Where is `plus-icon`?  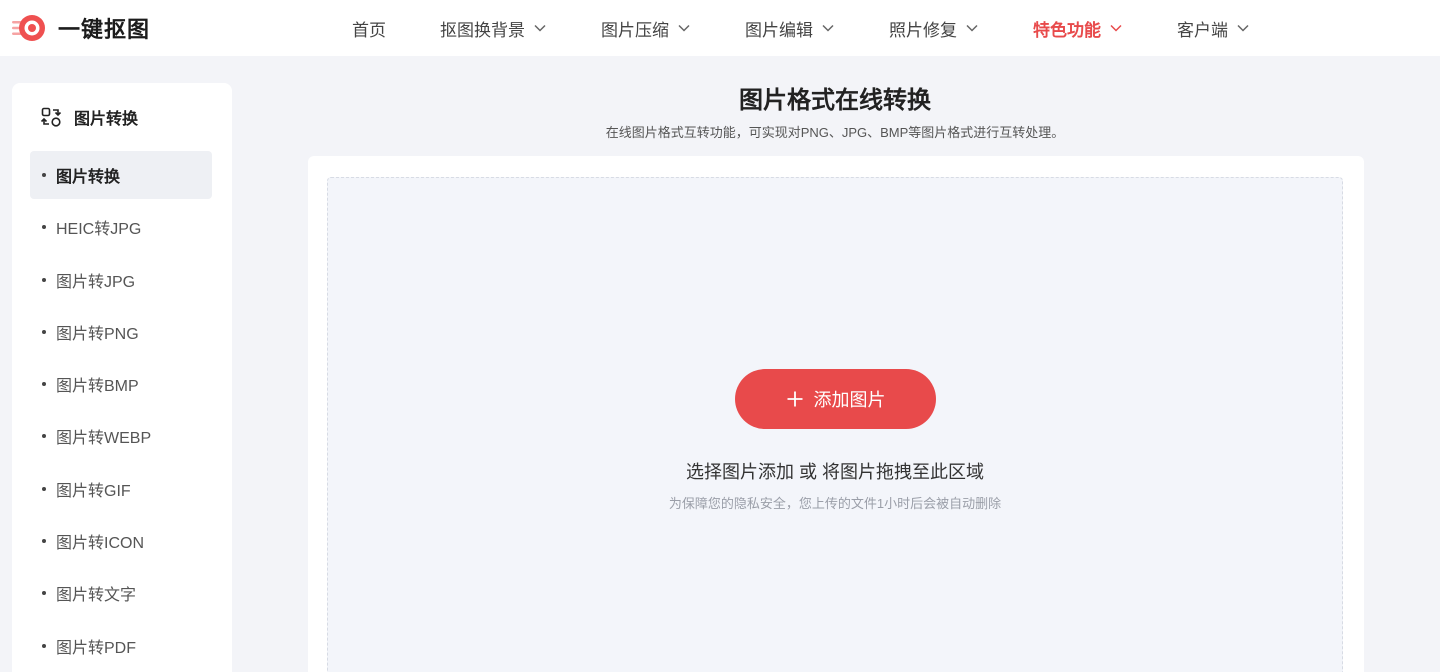
plus-icon is located at coordinates (794, 399).